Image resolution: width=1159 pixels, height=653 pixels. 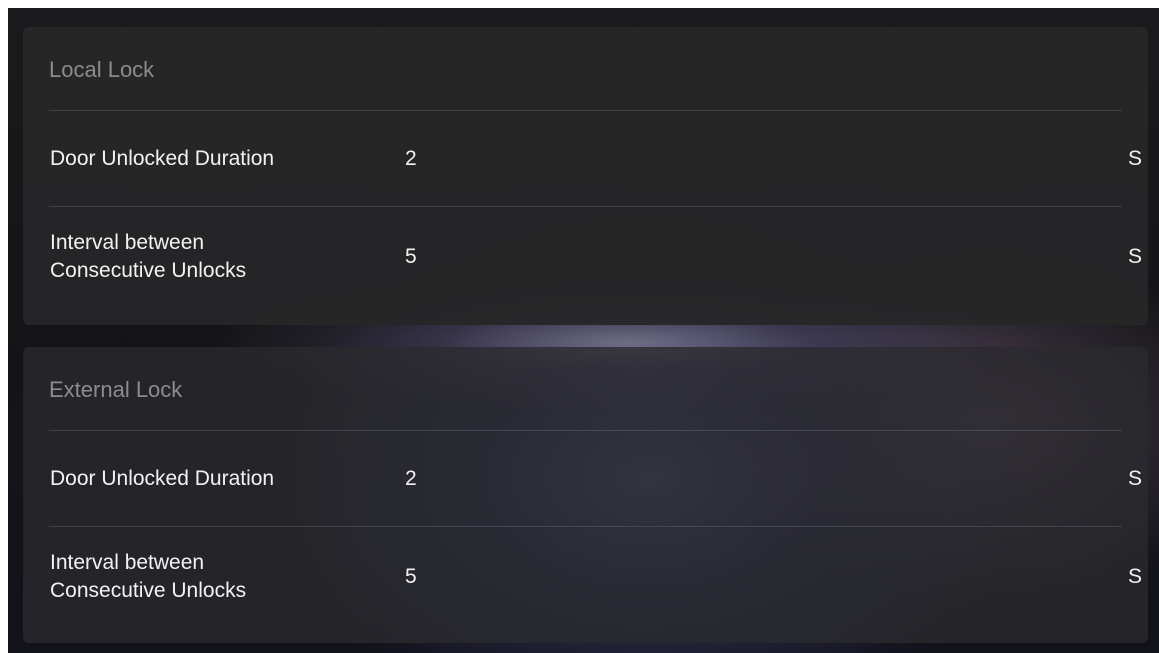 I want to click on local-lock-title: Local Lock, so click(x=102, y=69).